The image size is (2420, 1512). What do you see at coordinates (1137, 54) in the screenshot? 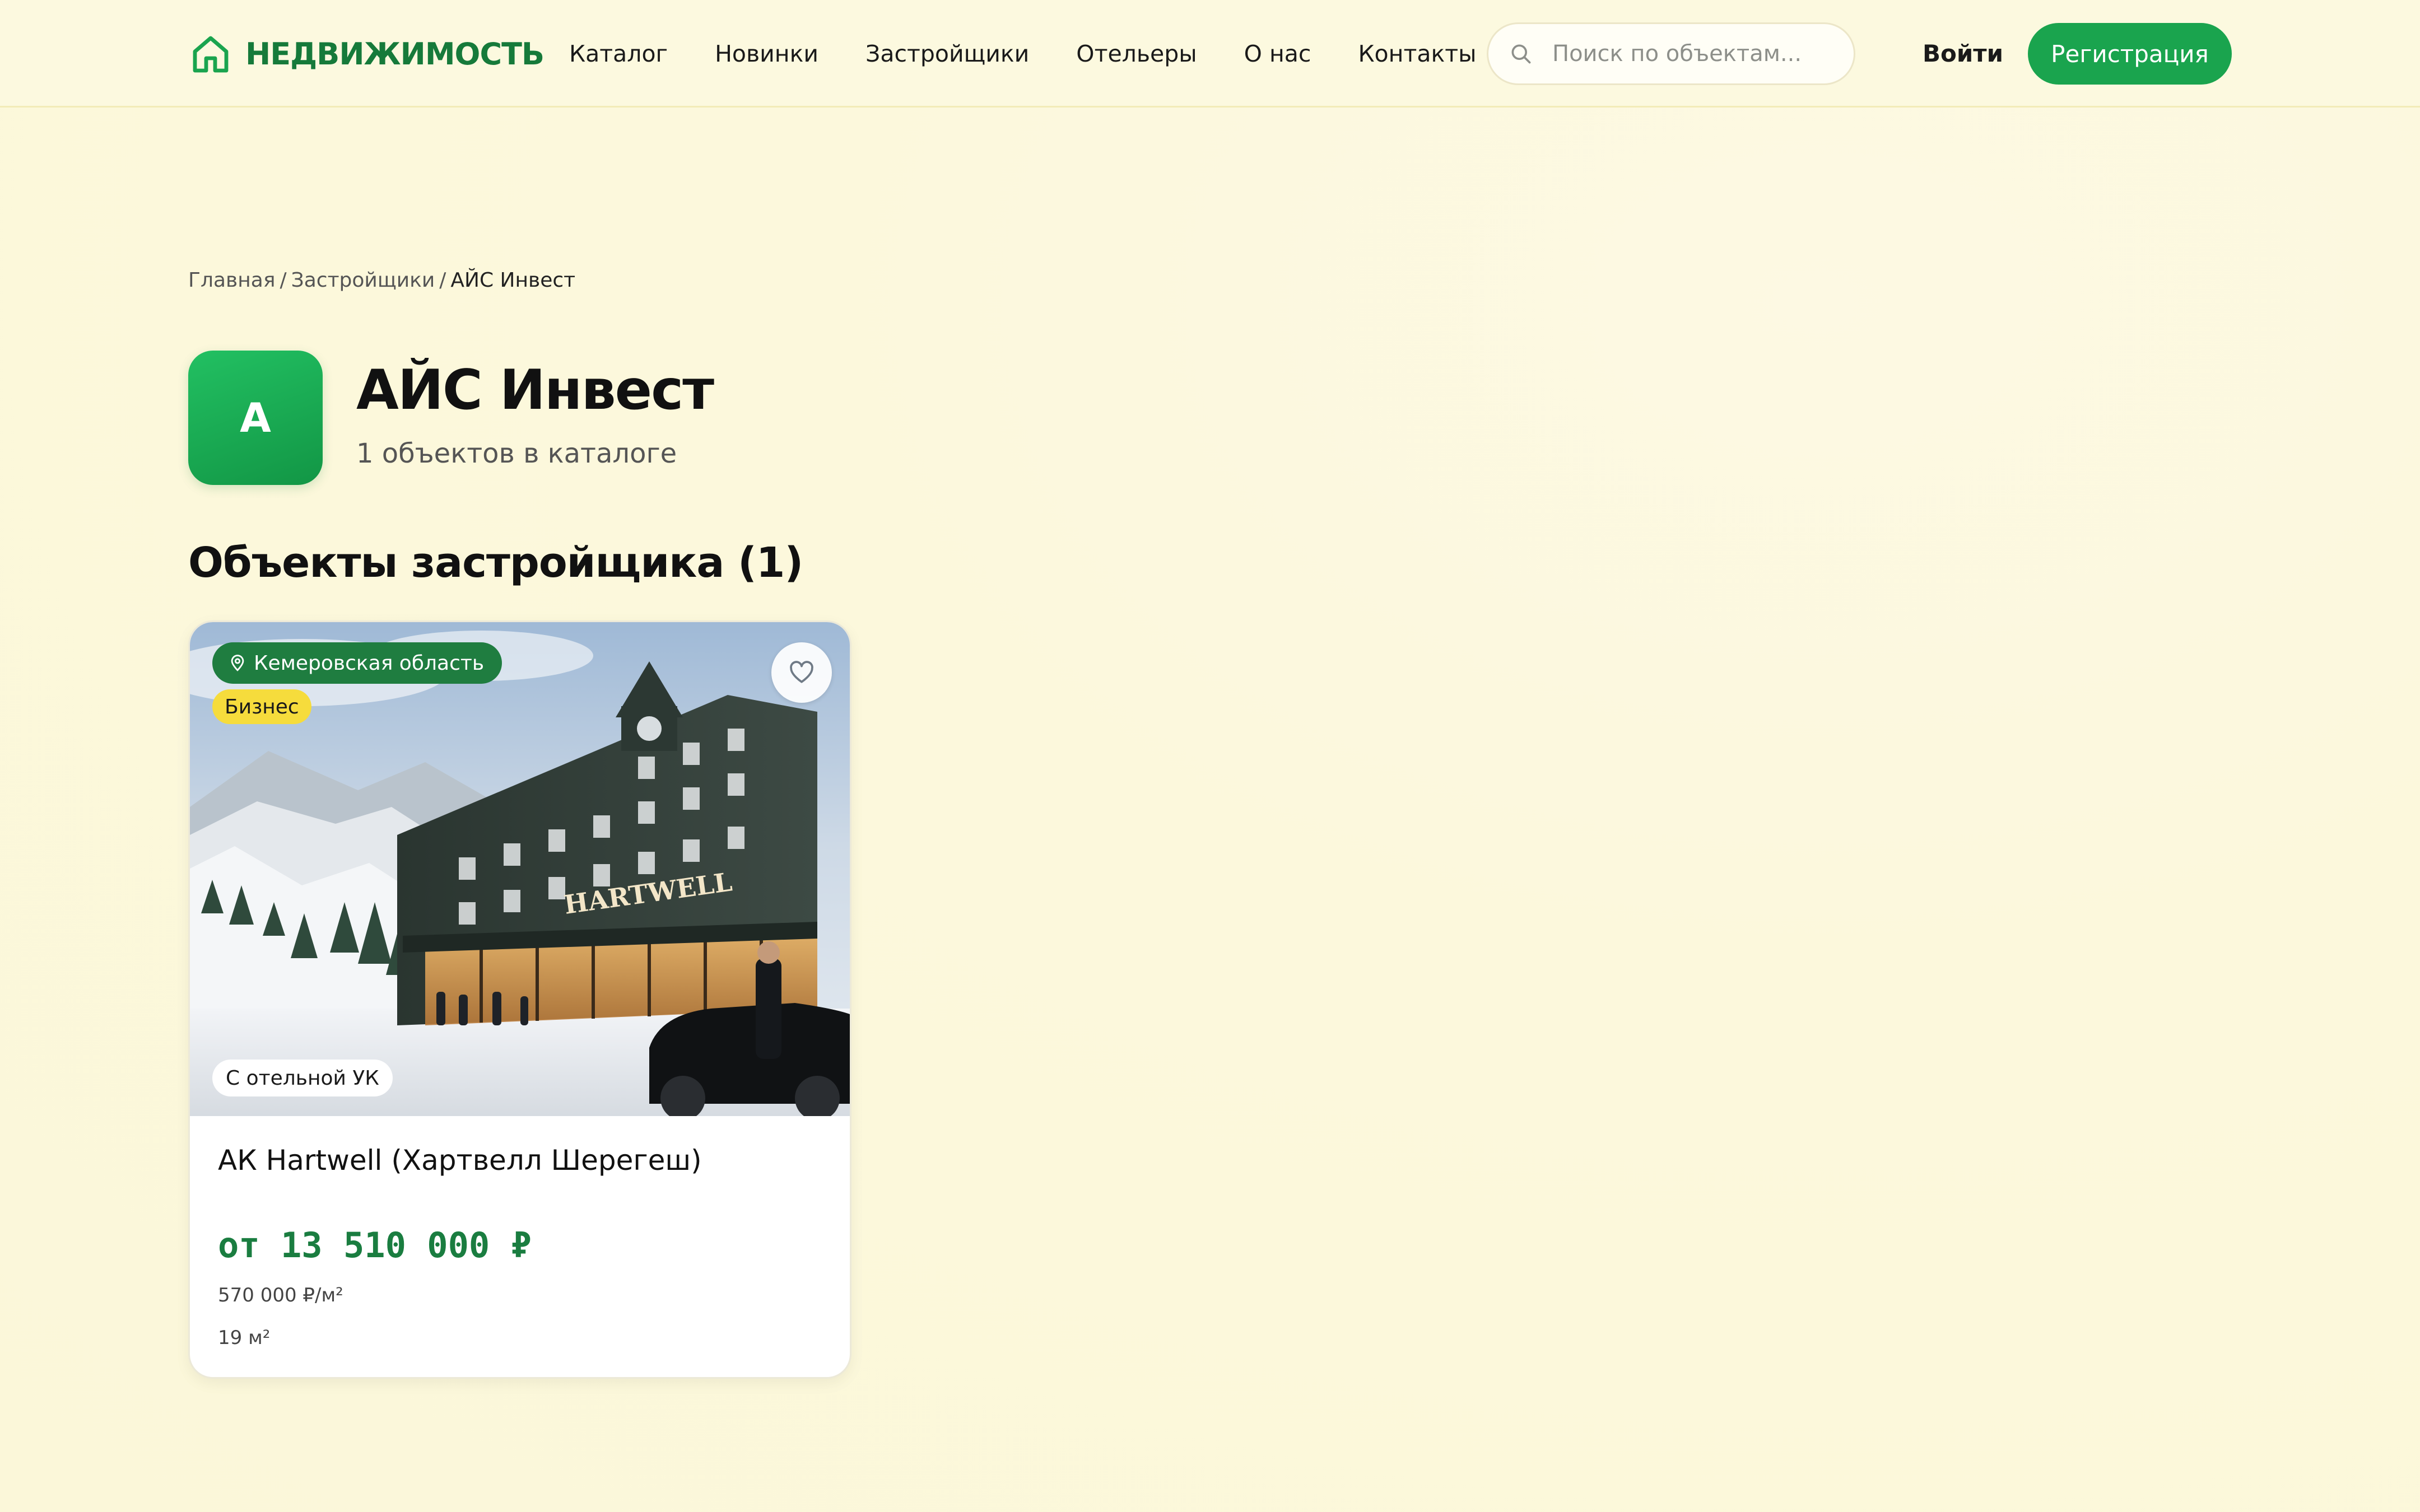
I see `nav-item-hoteliers: Отельеры` at bounding box center [1137, 54].